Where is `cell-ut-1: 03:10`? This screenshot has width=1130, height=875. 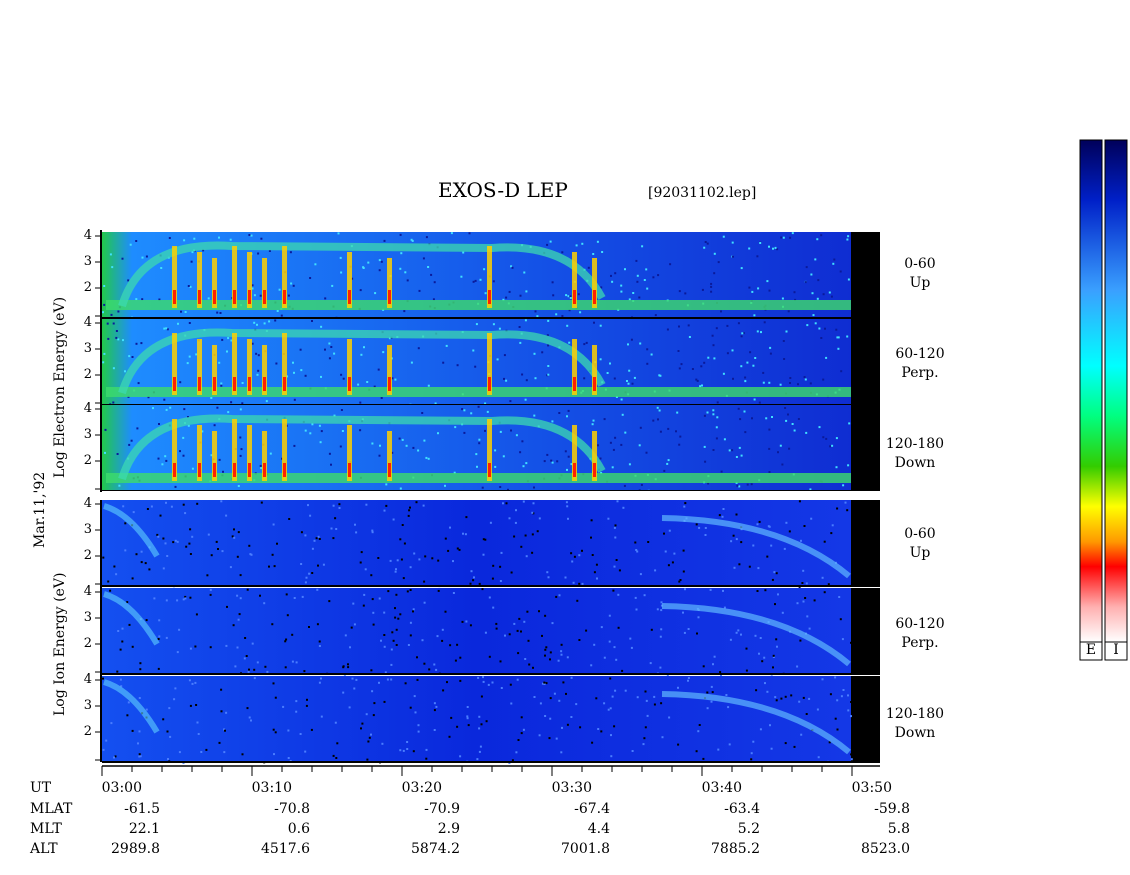
cell-ut-1: 03:10 is located at coordinates (271, 788).